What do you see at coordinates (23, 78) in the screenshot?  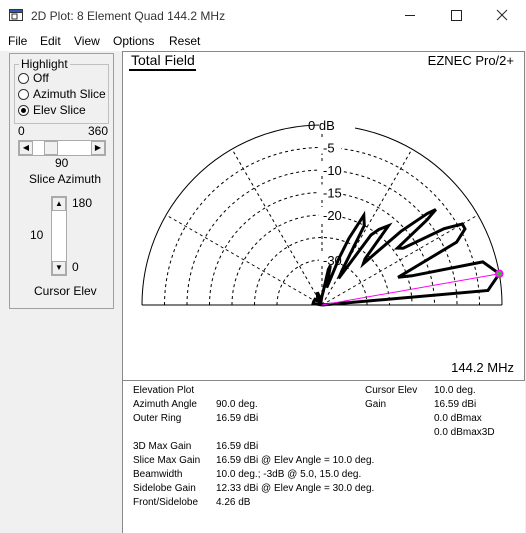 I see `radio-off` at bounding box center [23, 78].